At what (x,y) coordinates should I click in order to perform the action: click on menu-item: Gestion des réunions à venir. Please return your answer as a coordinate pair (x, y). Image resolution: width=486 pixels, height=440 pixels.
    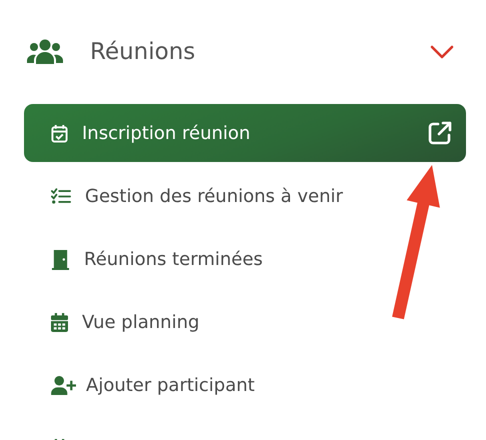
    Looking at the image, I should click on (245, 196).